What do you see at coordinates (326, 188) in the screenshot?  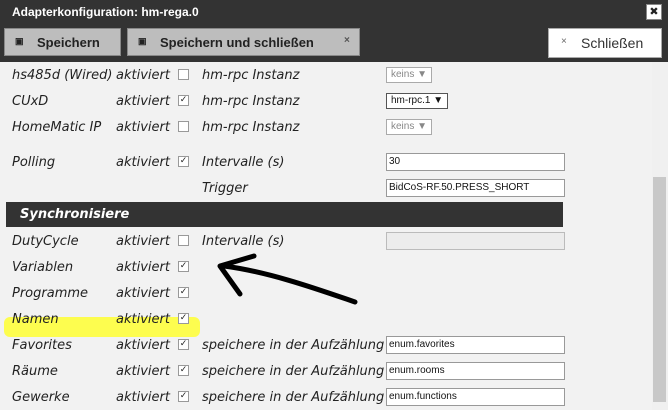 I see `settings-row-trigger: Trigger BidCoS-RF.50.PRESS_SHORT` at bounding box center [326, 188].